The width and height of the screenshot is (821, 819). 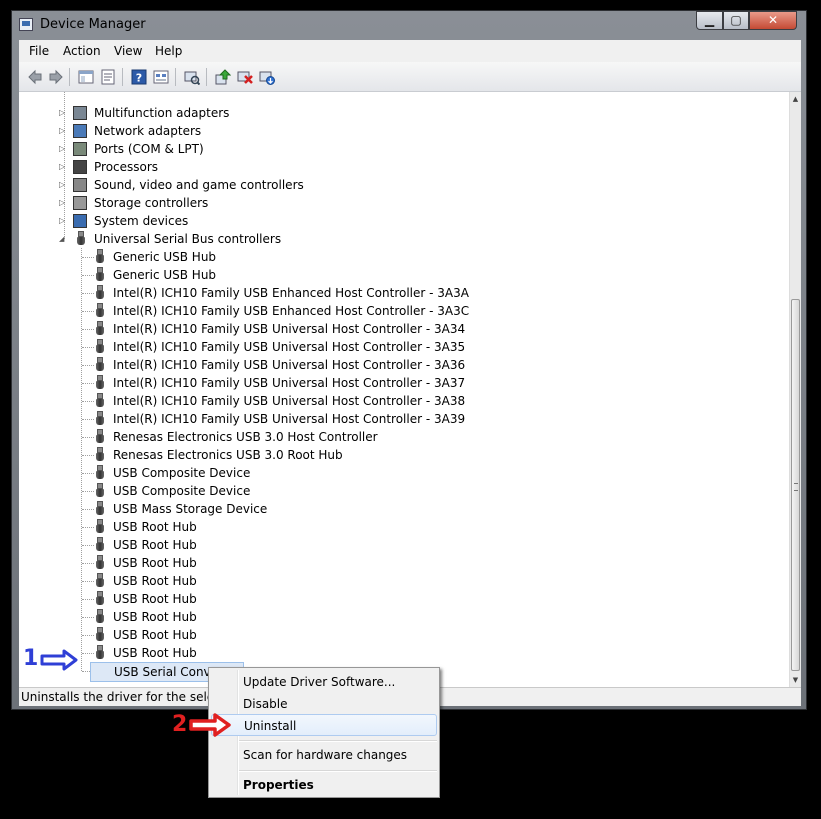 I want to click on vertical-scrollbar: ▲ ▼, so click(x=795, y=389).